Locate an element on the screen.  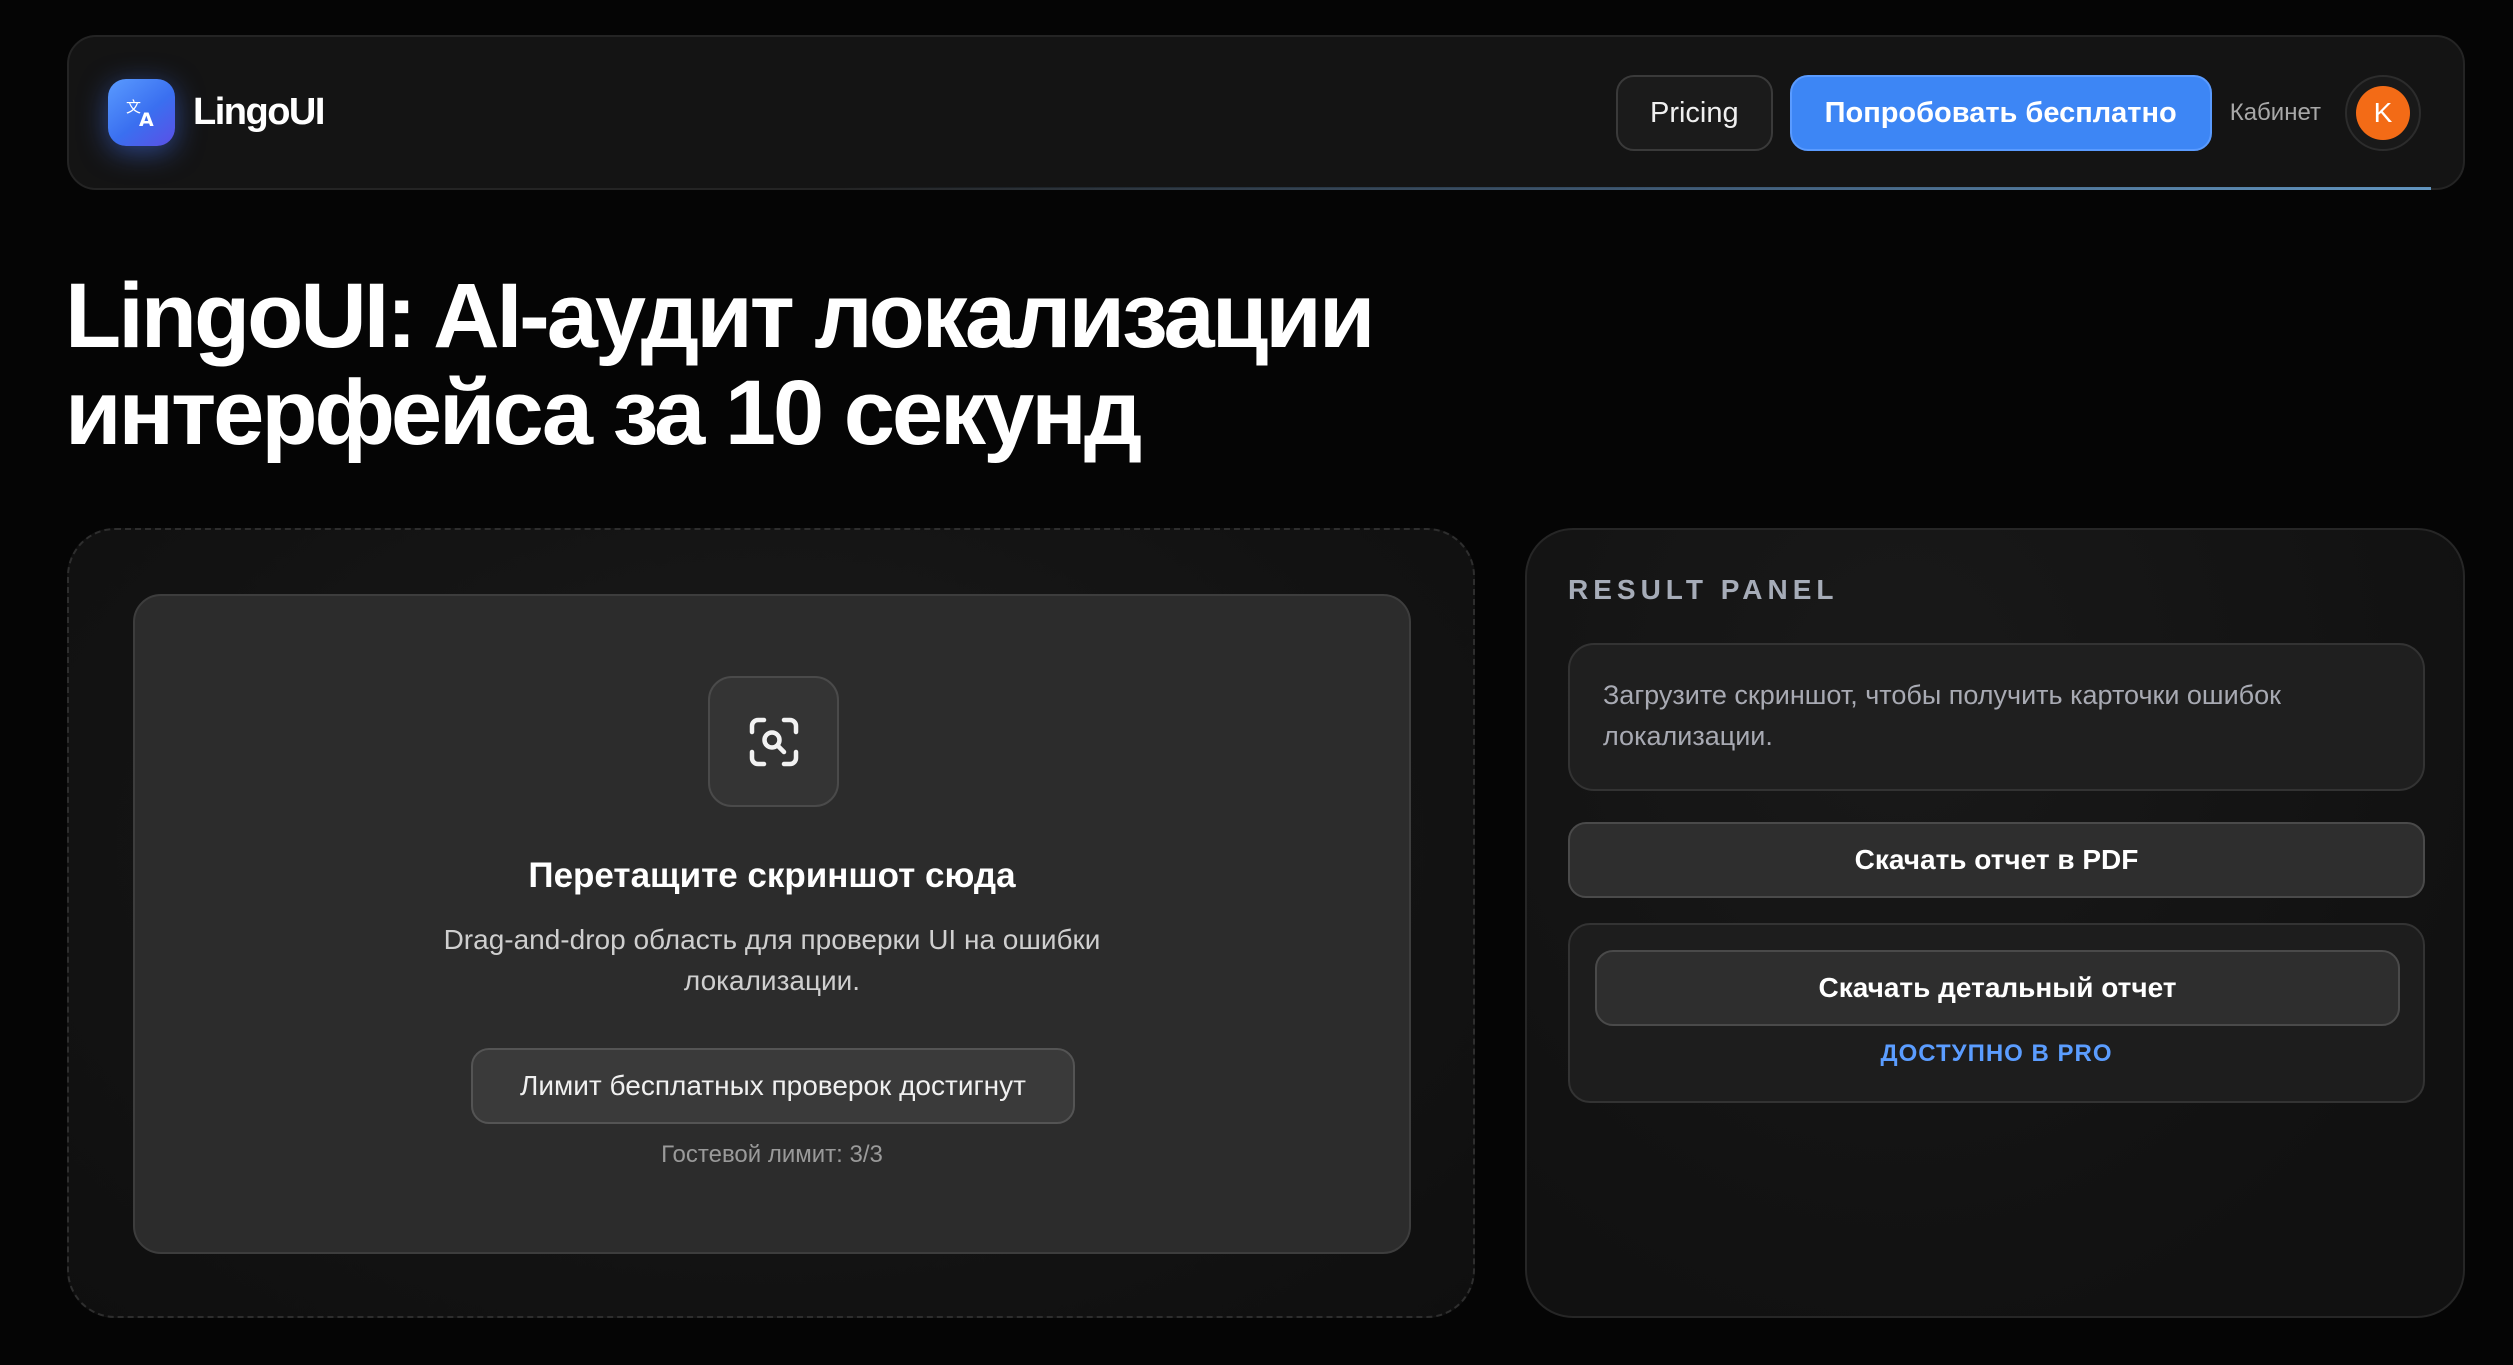
page-title-line-2: интерфейса за 10 секунд is located at coordinates (603, 413).